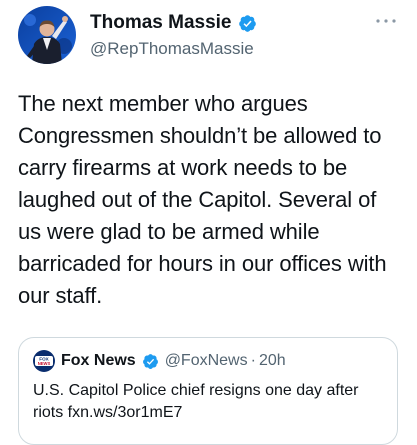 The height and width of the screenshot is (445, 417). Describe the element at coordinates (163, 103) in the screenshot. I see `tweet-text-line: The next member who argues` at that location.